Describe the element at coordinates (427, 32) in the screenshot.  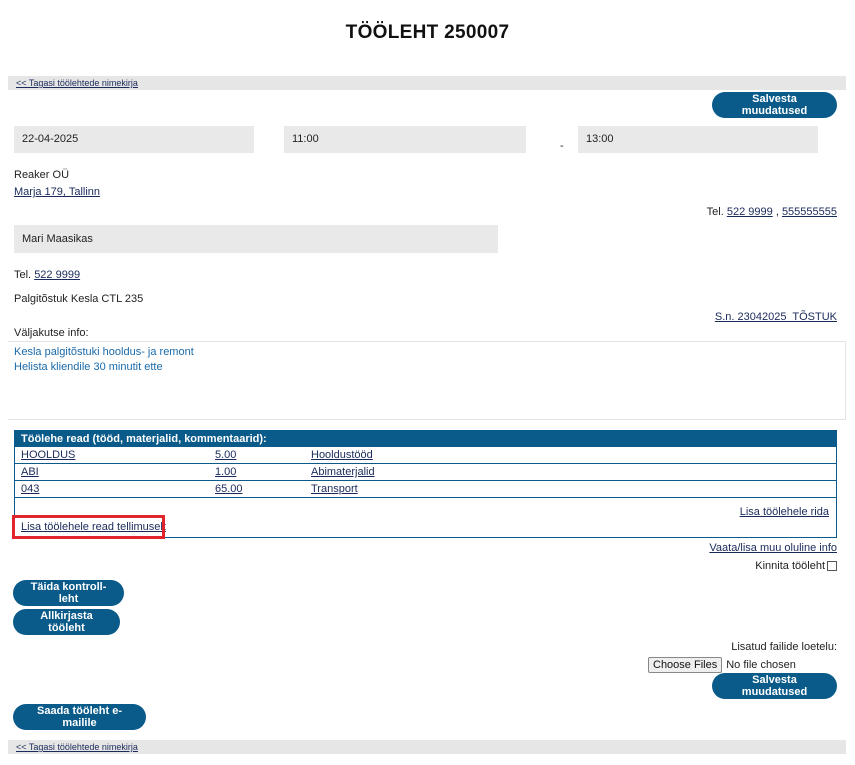
I see `page-title: TÖÖLEHT 250007` at that location.